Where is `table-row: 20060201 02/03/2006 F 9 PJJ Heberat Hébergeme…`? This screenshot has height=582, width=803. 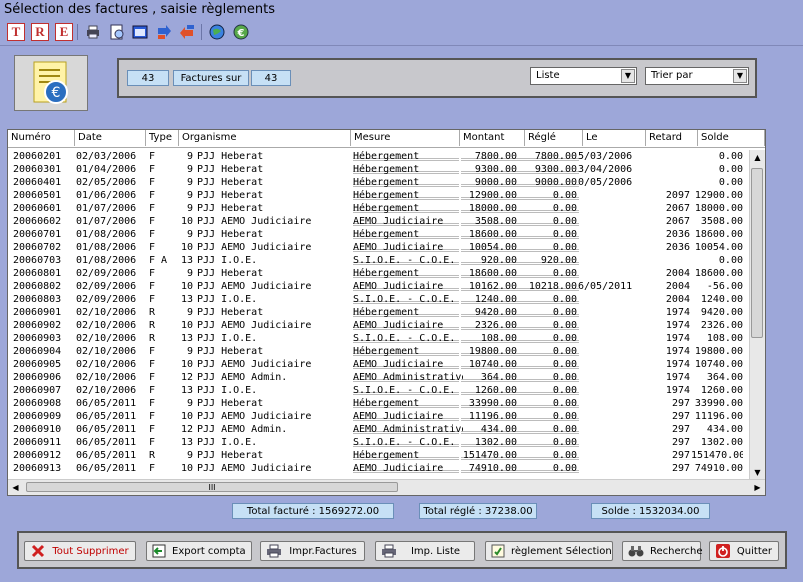
table-row: 20060201 02/03/2006 F 9 PJJ Heberat Hébergeme… is located at coordinates (378, 156).